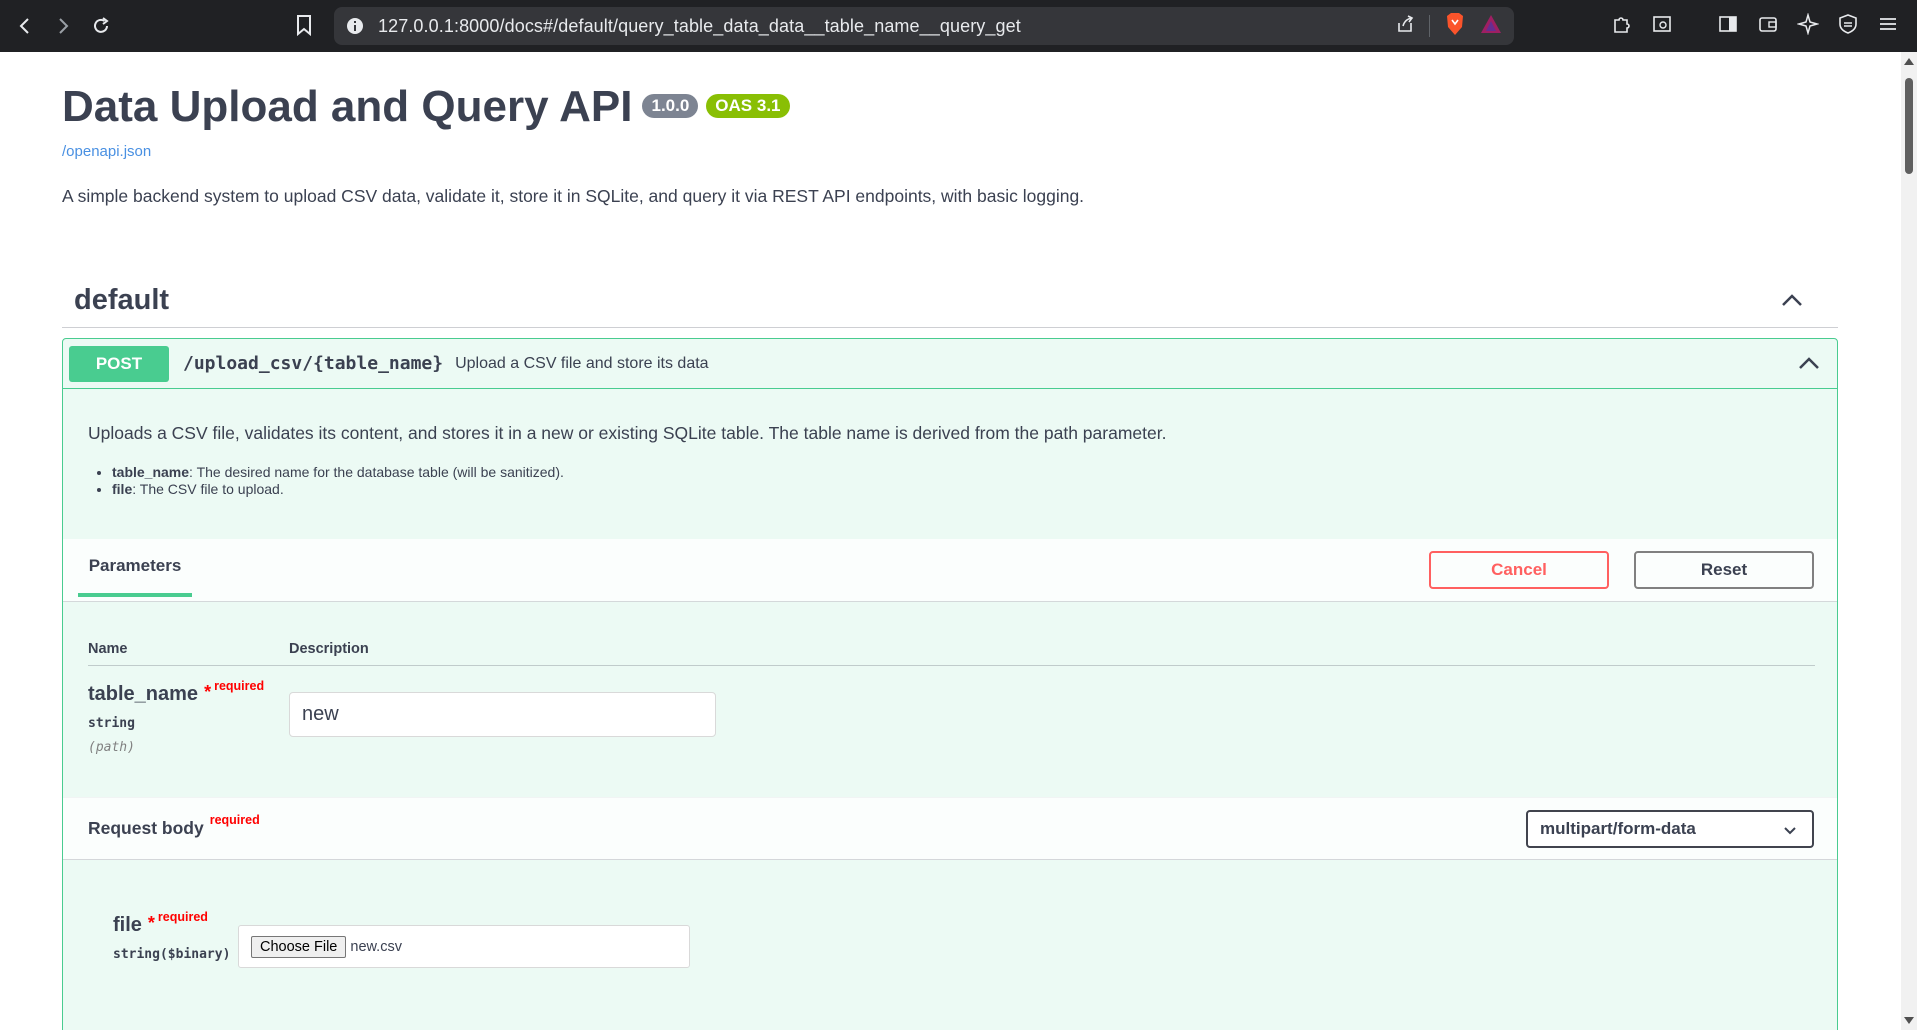  I want to click on param-type: string, so click(111, 723).